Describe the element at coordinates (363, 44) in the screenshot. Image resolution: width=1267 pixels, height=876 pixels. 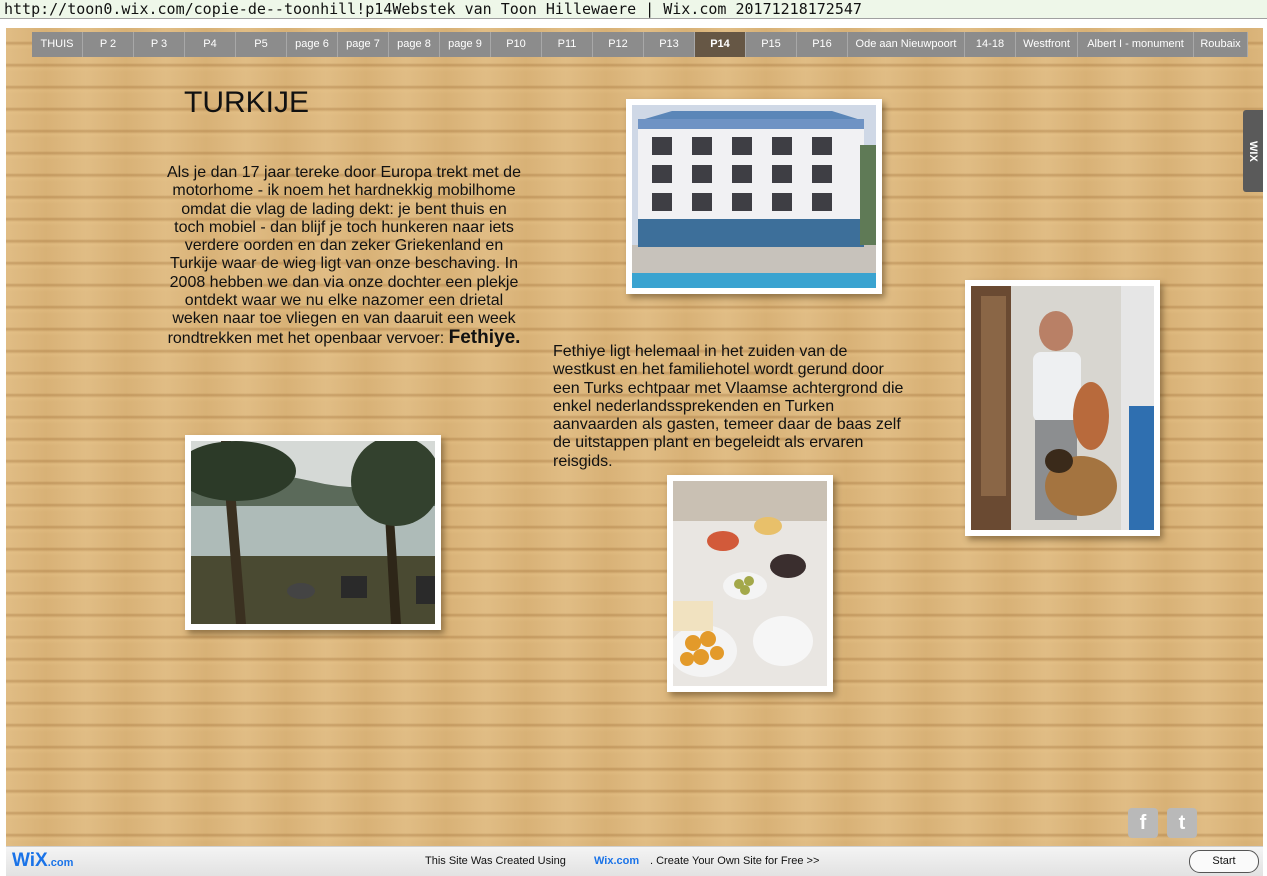
I see `nav-item-6: page 7` at that location.